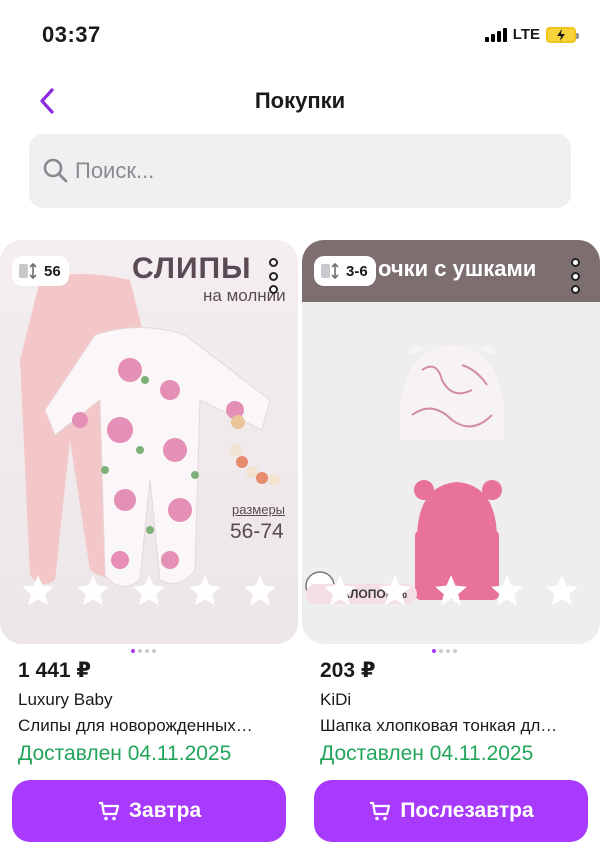  I want to click on buy-again-button: Завтра, so click(149, 811).